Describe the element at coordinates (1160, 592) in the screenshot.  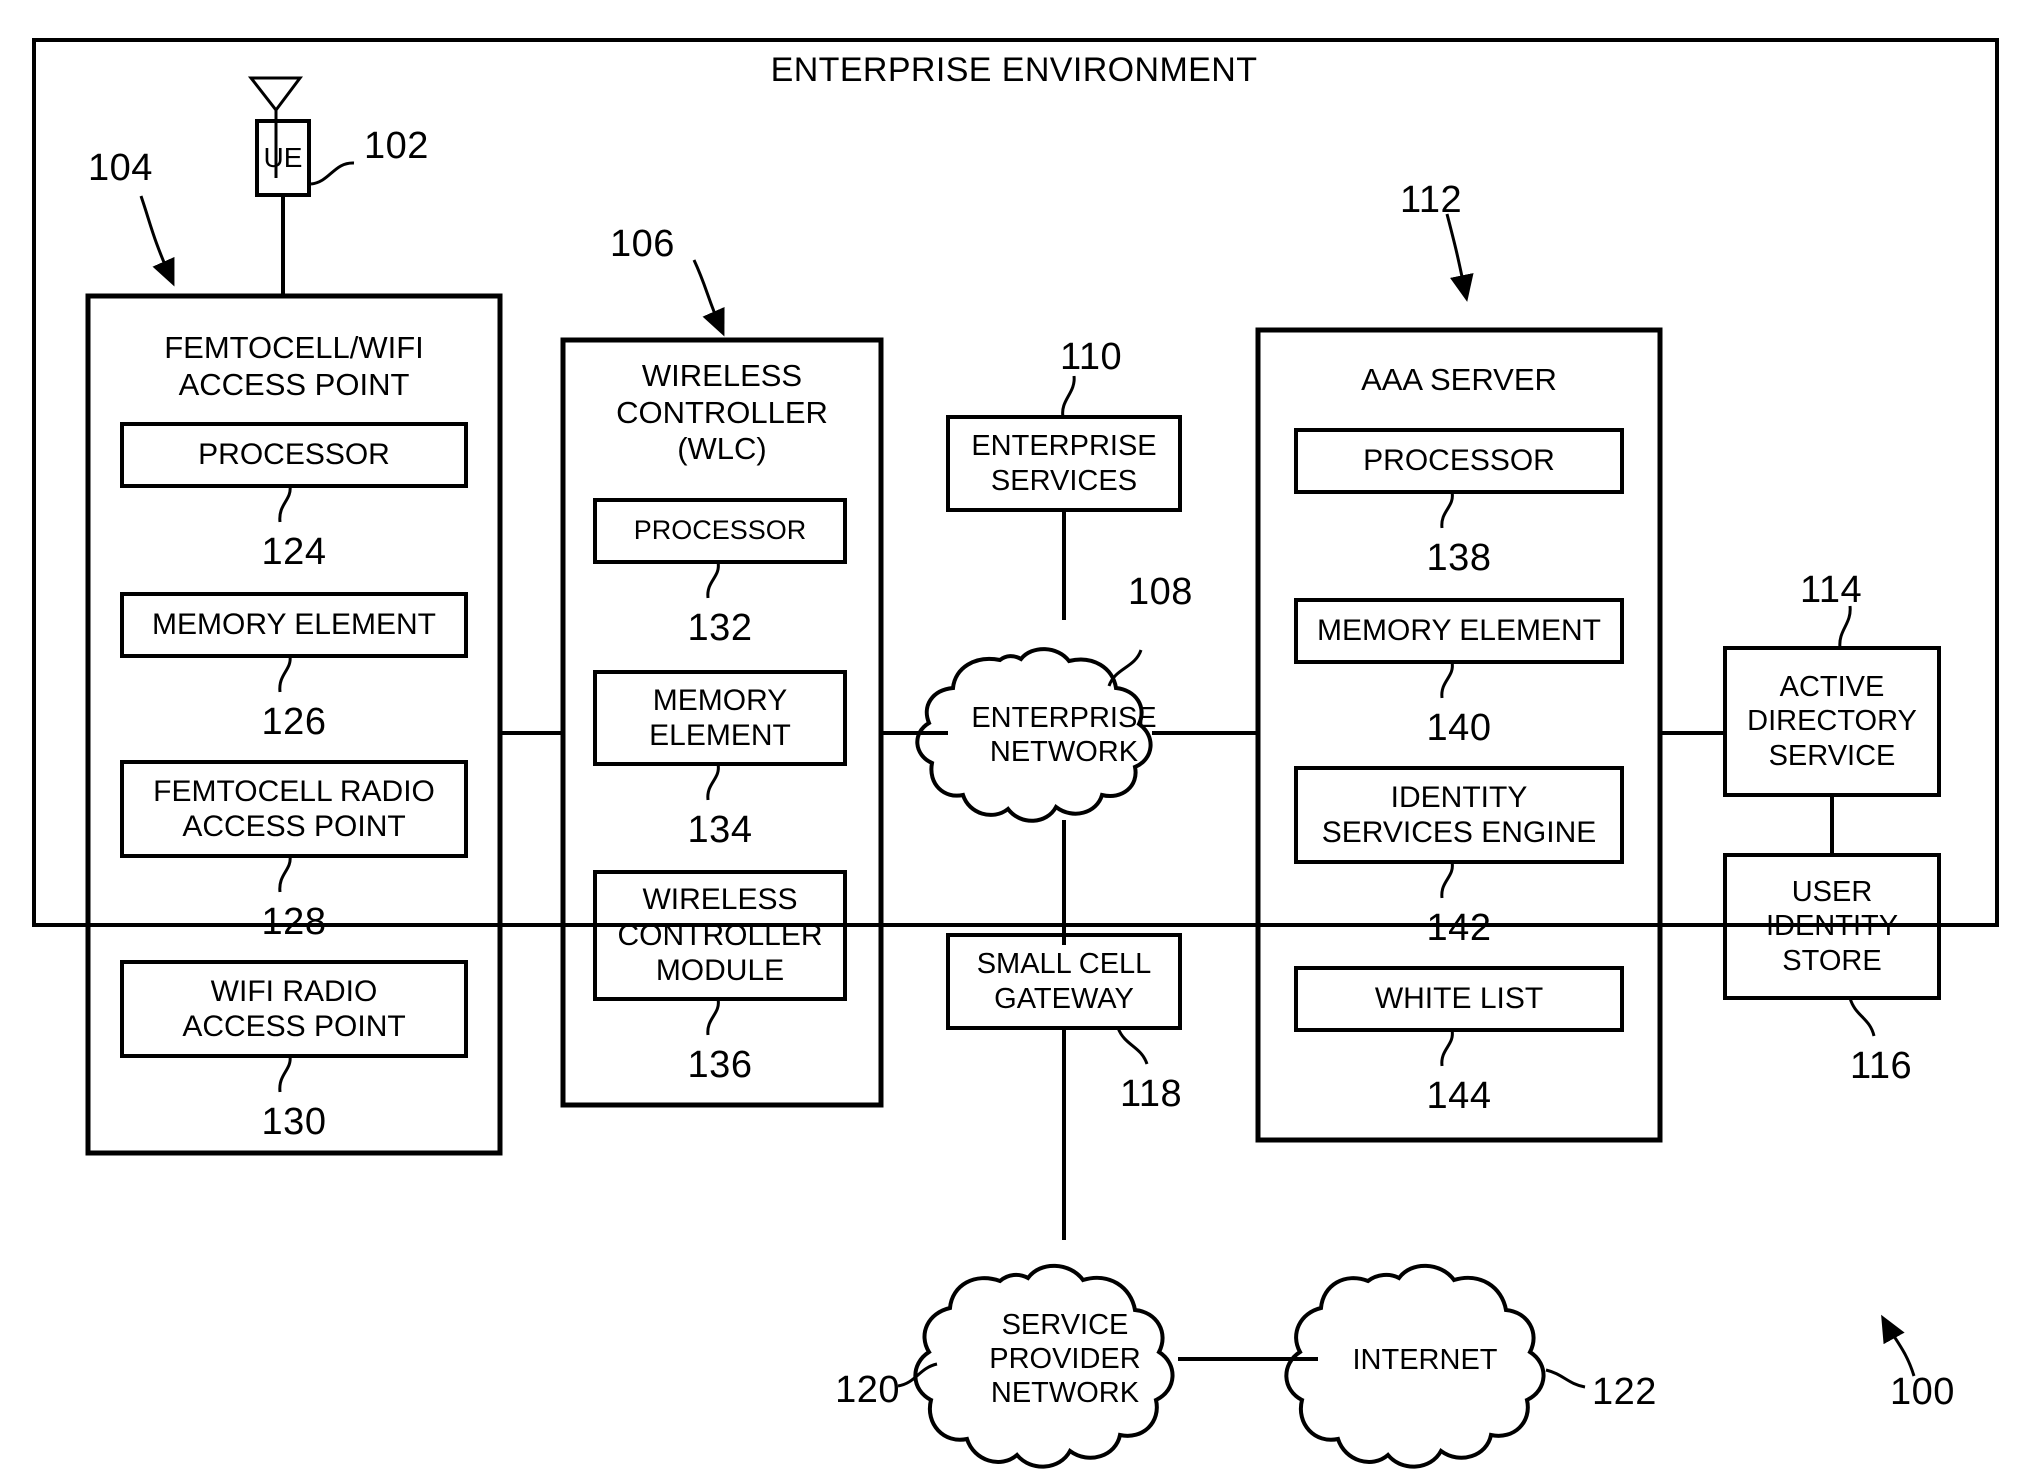
I see `ref-108: 108` at that location.